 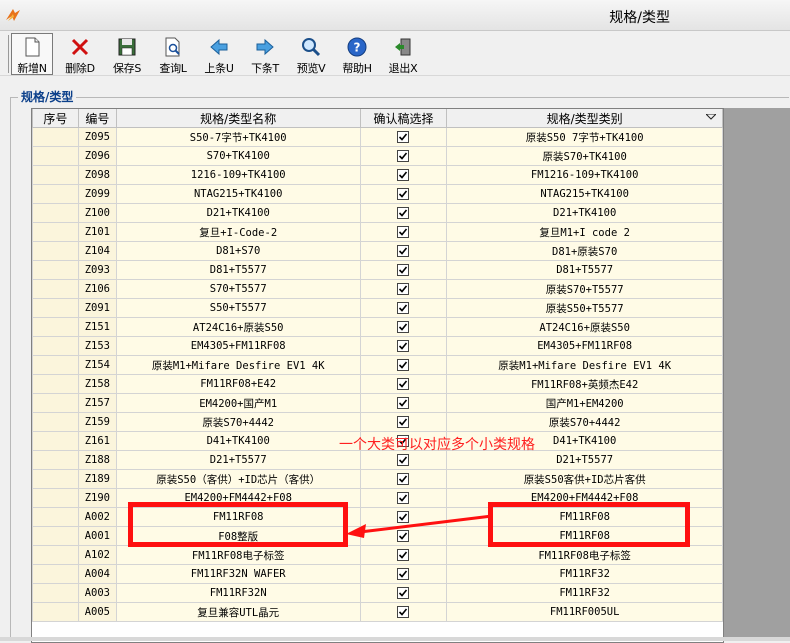 What do you see at coordinates (97, 555) in the screenshot?
I see `cell-code: A102` at bounding box center [97, 555].